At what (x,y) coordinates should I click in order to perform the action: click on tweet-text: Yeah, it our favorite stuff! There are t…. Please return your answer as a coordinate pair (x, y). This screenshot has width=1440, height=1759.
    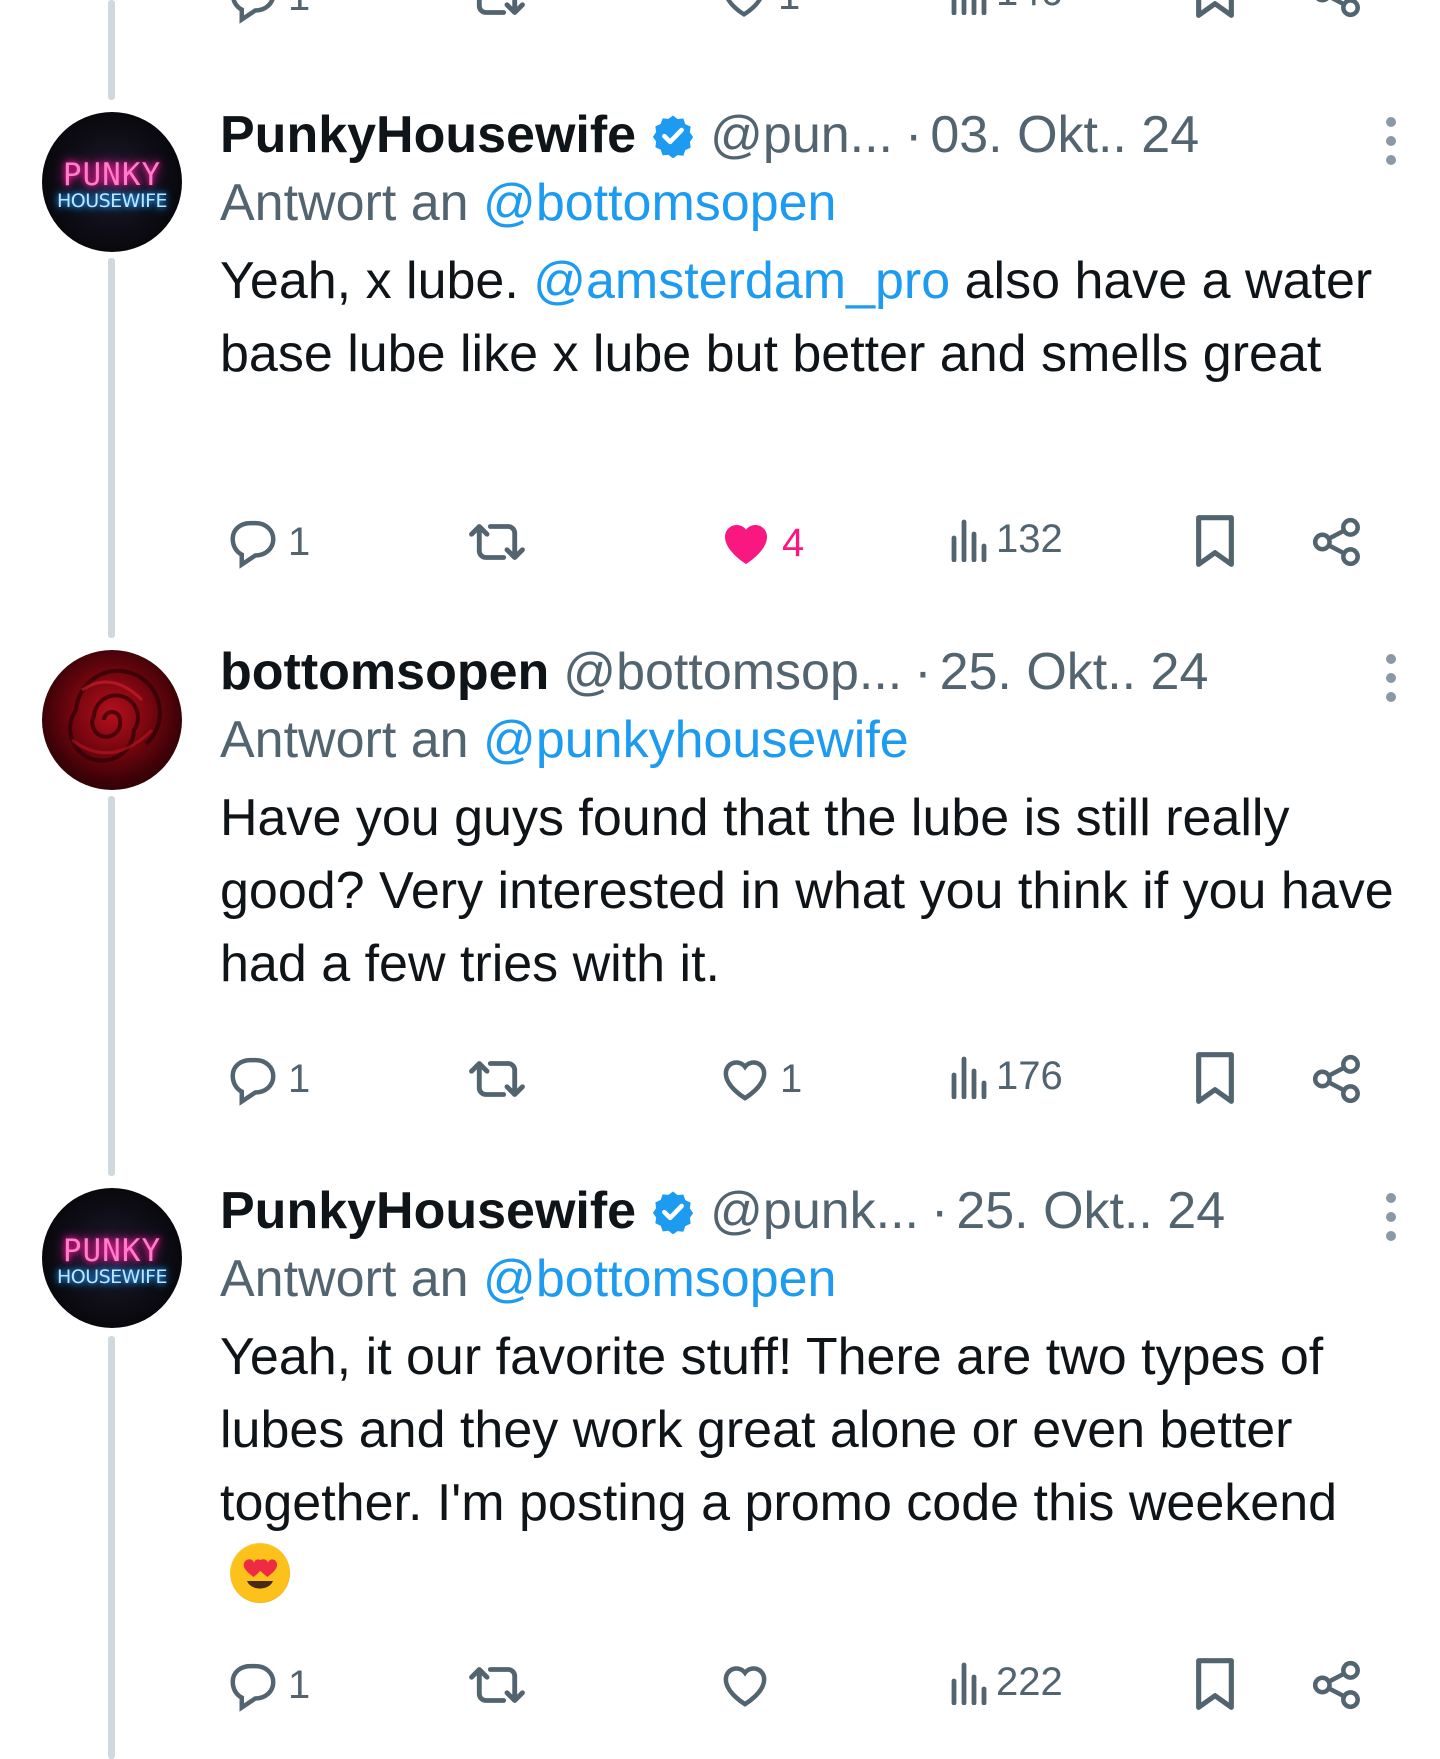
    Looking at the image, I should click on (810, 1467).